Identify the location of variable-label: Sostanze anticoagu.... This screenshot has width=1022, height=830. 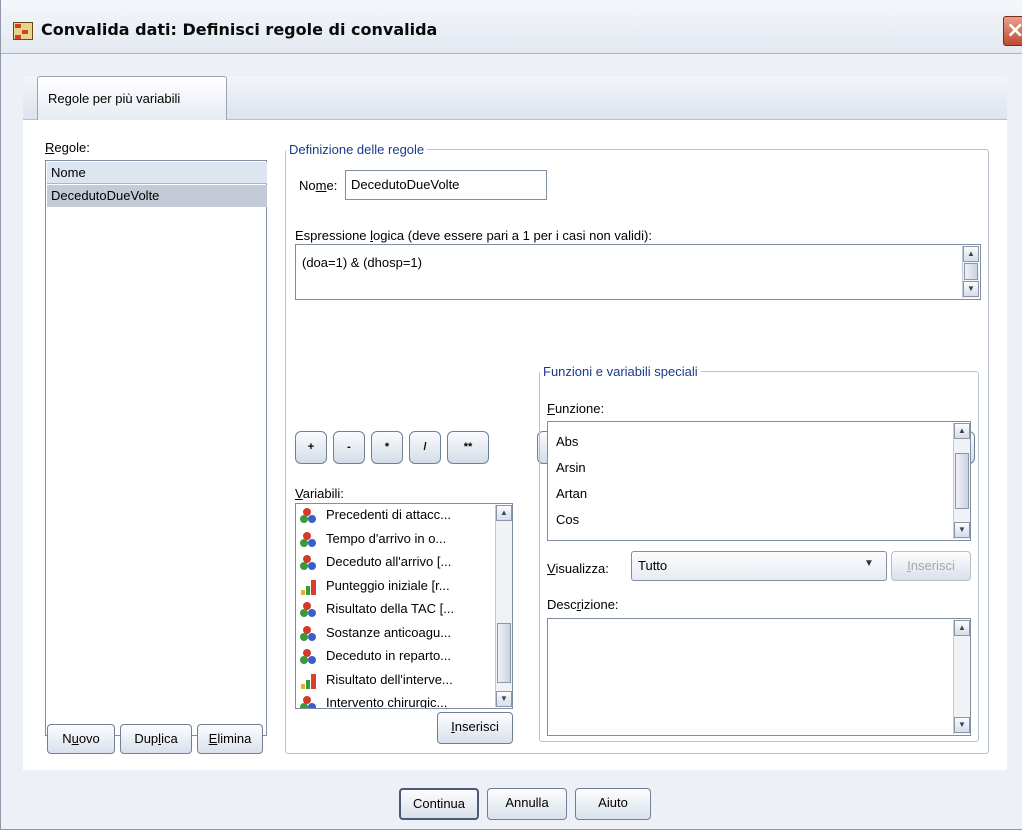
(389, 632).